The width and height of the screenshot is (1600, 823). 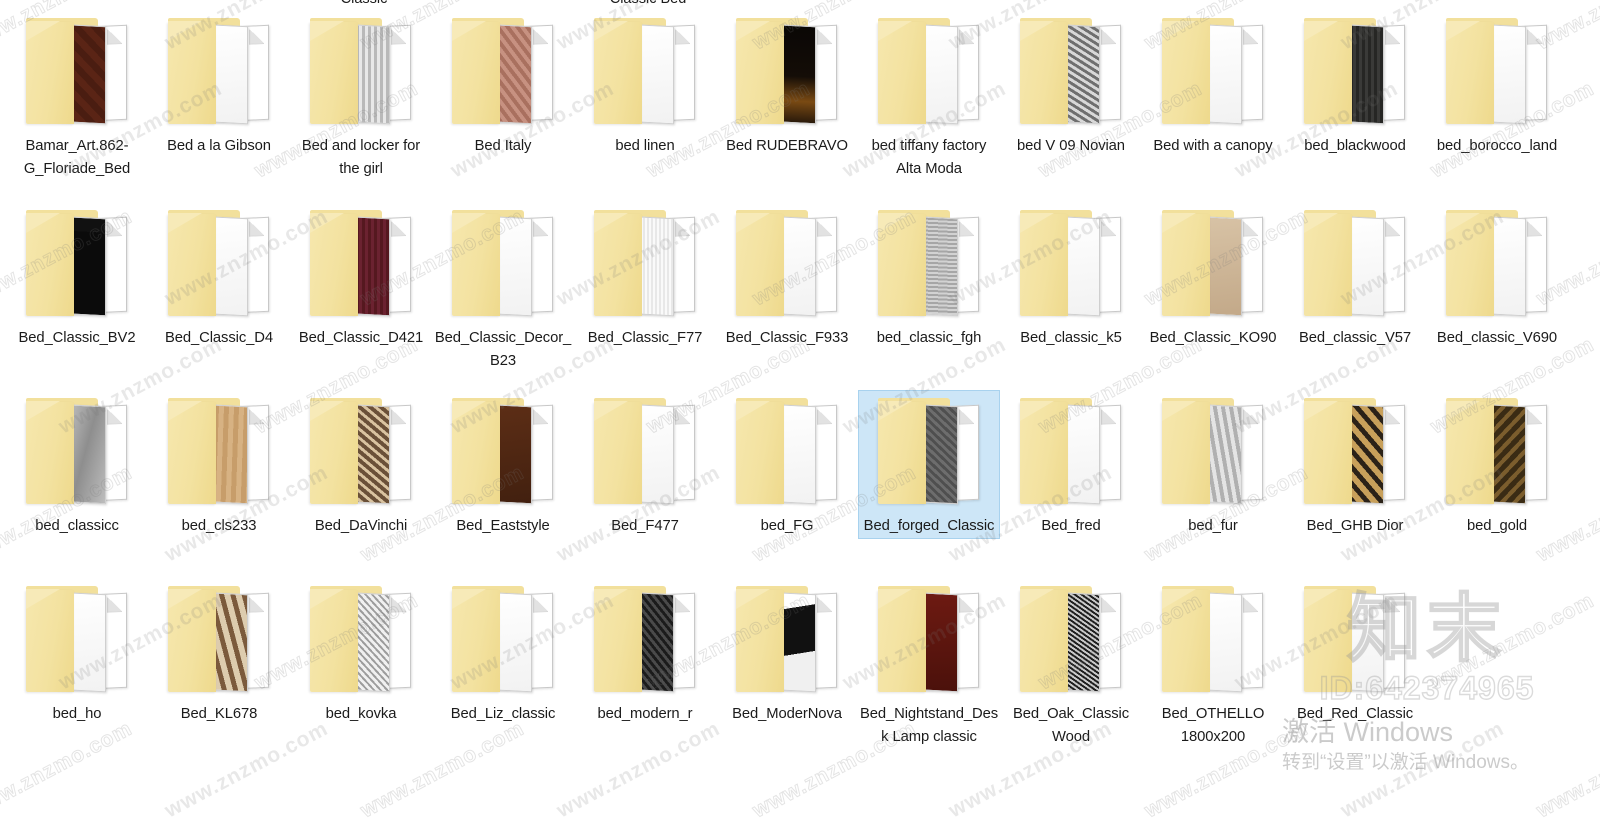 I want to click on folder-item: bed_cls233, so click(x=219, y=464).